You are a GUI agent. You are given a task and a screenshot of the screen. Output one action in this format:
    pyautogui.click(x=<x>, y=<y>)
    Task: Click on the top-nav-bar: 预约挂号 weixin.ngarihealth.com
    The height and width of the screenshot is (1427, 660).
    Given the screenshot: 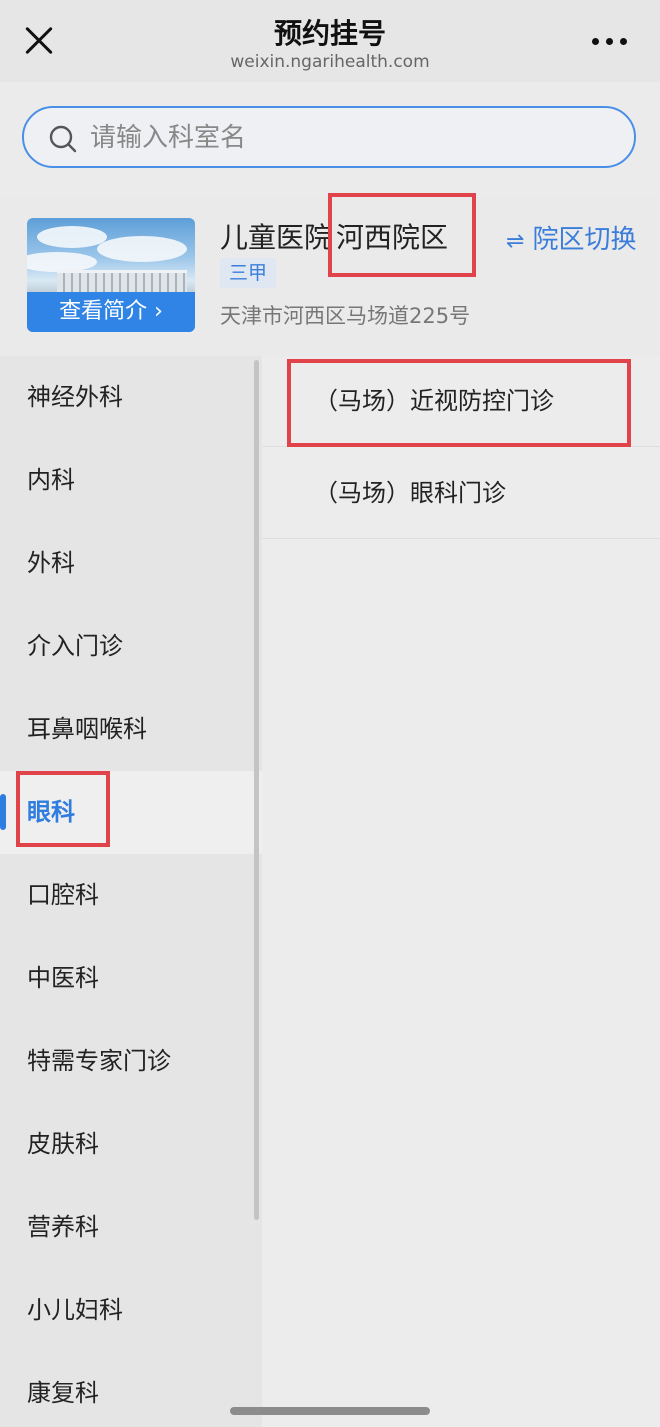 What is the action you would take?
    pyautogui.click(x=330, y=41)
    